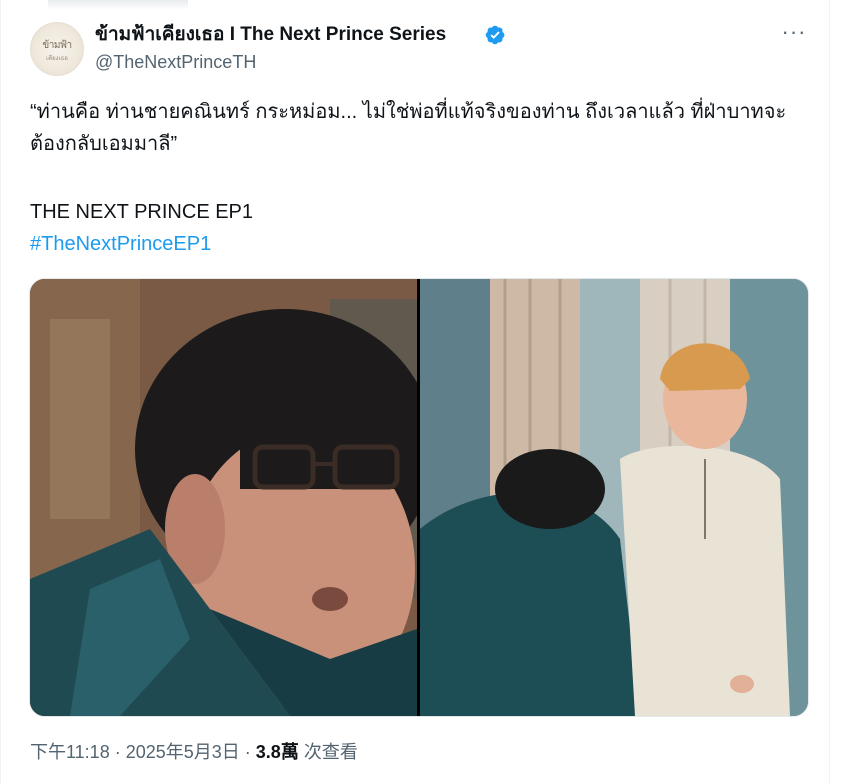 This screenshot has height=784, width=841. Describe the element at coordinates (70, 752) in the screenshot. I see `timestamp-time: 下午11:18` at that location.